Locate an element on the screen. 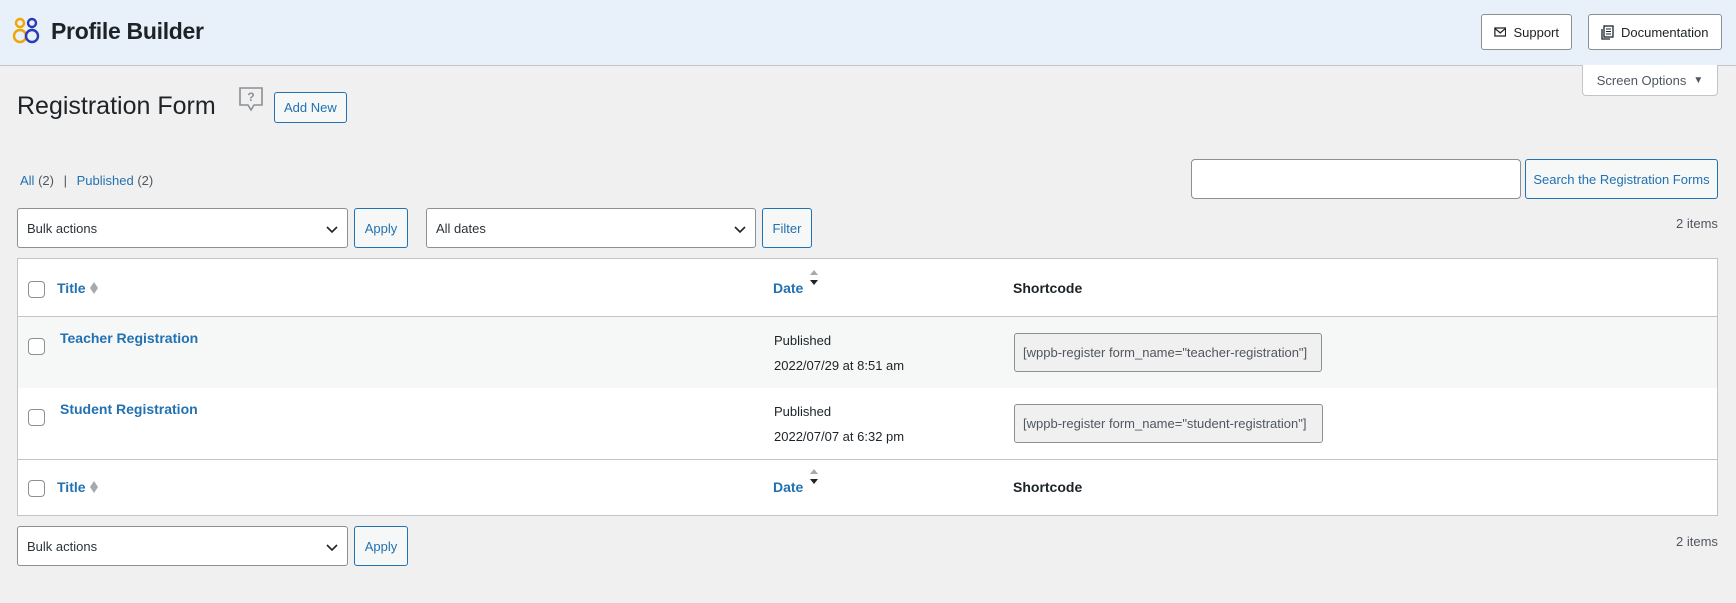 This screenshot has height=603, width=1736. view-all-count: (2) is located at coordinates (46, 180).